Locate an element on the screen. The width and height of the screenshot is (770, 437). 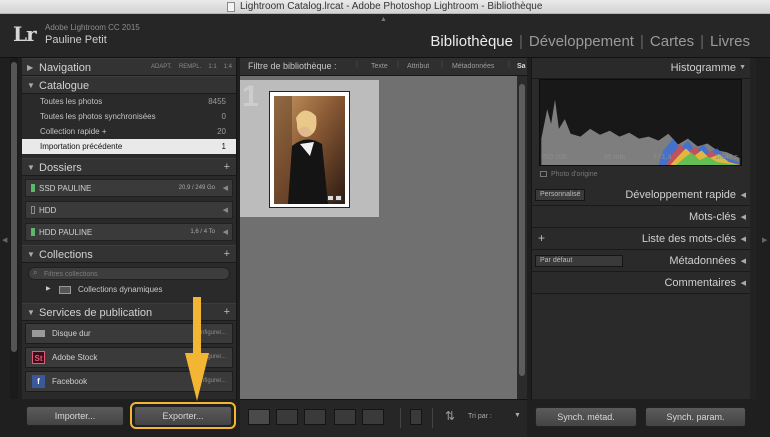
module-library: Bibliothèque is located at coordinates (471, 41).